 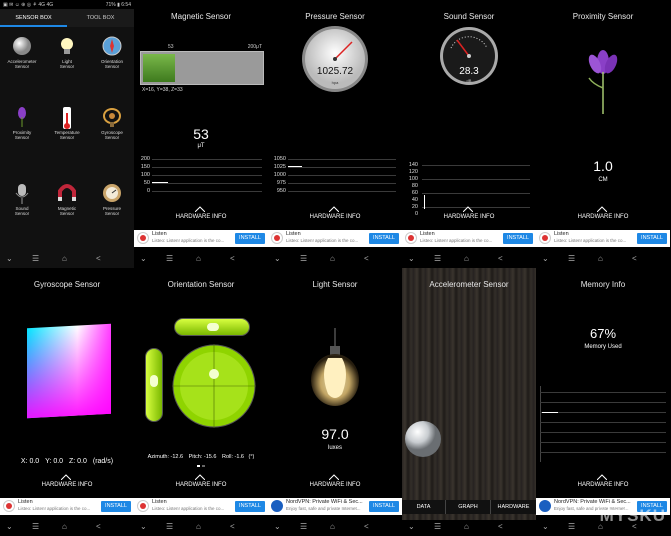 What do you see at coordinates (22, 52) in the screenshot?
I see `sensor-item-accelerometer: Accelerometer Sensor` at bounding box center [22, 52].